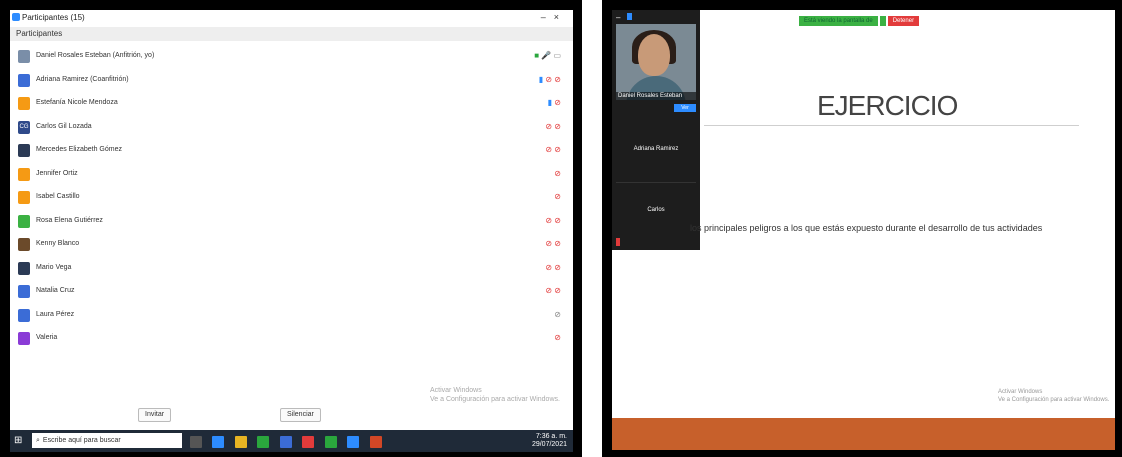 The height and width of the screenshot is (457, 1122). What do you see at coordinates (218, 441) in the screenshot?
I see `edge-icon` at bounding box center [218, 441].